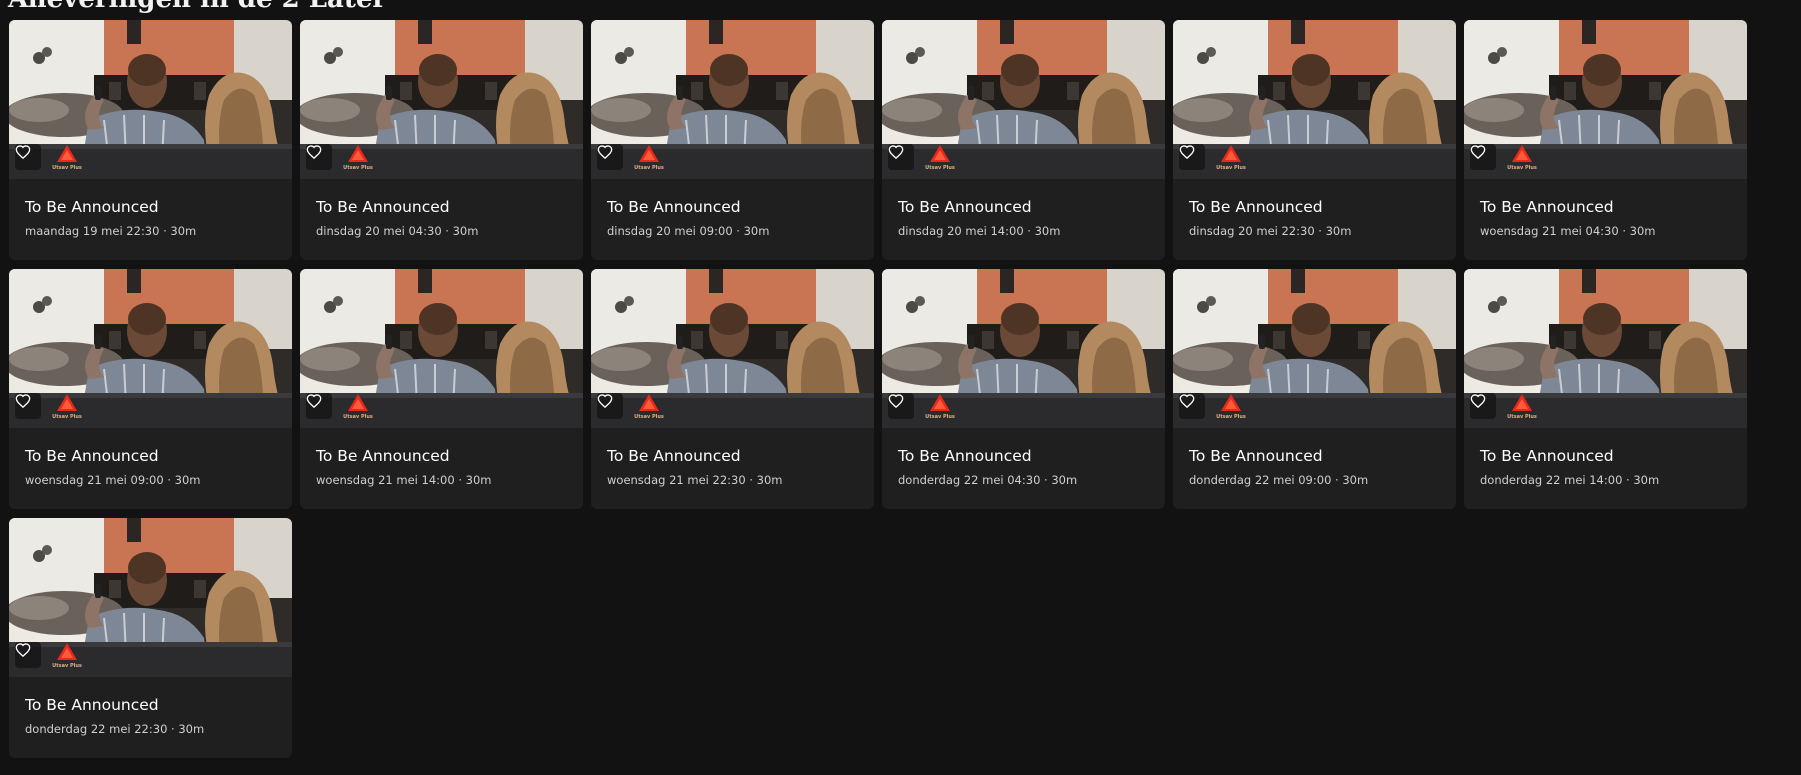  Describe the element at coordinates (988, 480) in the screenshot. I see `episode-airtime: donderdag 22 mei 04:30 · 30m` at that location.